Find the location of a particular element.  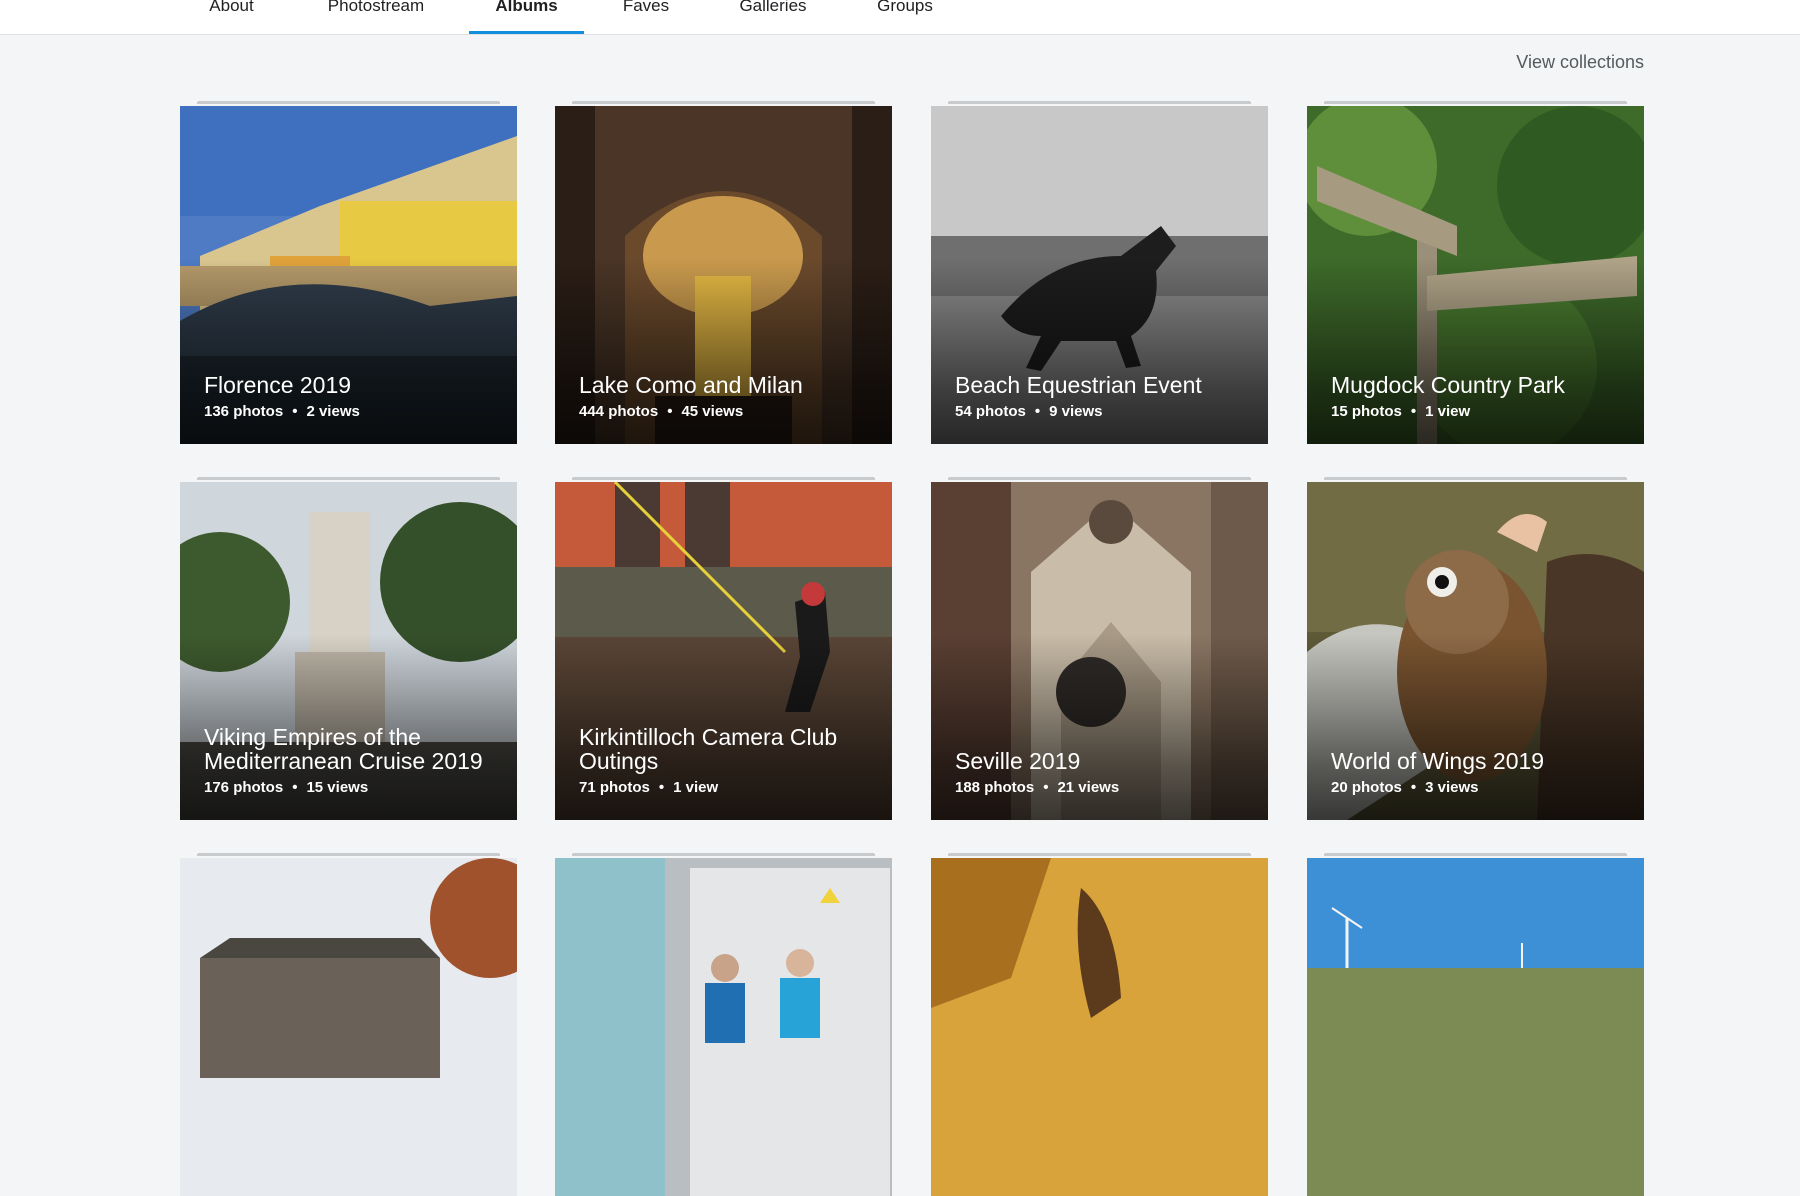

album-title: Seville 2019 is located at coordinates (1018, 761).